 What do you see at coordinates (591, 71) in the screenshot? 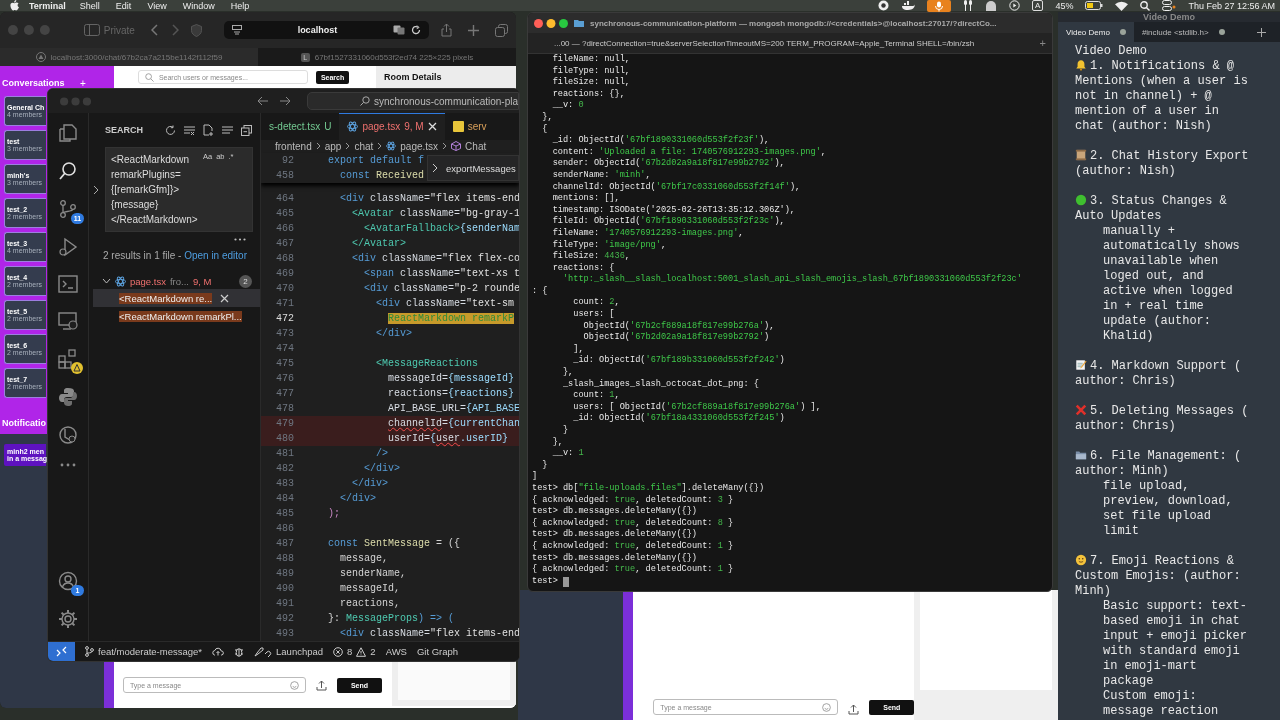
I see `terminal-line: fileType: null,` at bounding box center [591, 71].